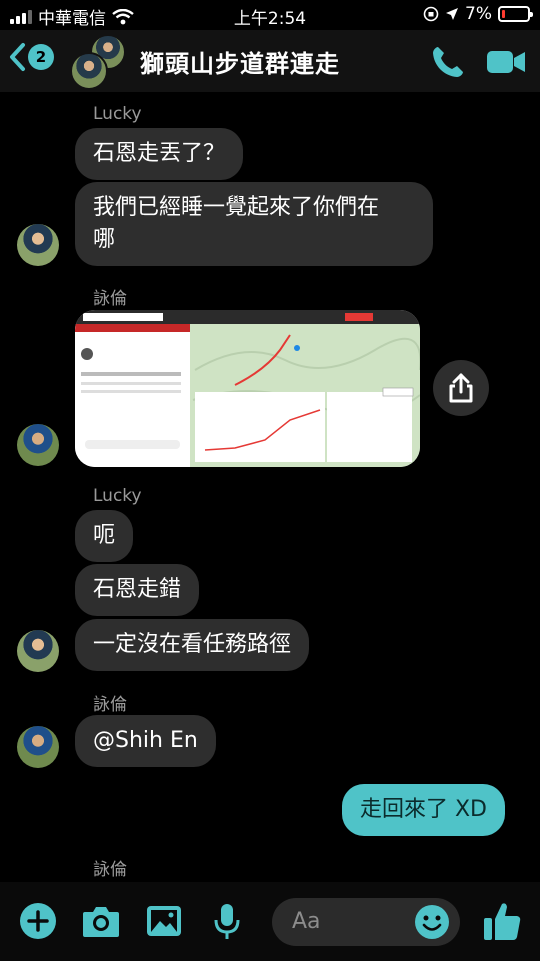  I want to click on shared-image, so click(247, 388).